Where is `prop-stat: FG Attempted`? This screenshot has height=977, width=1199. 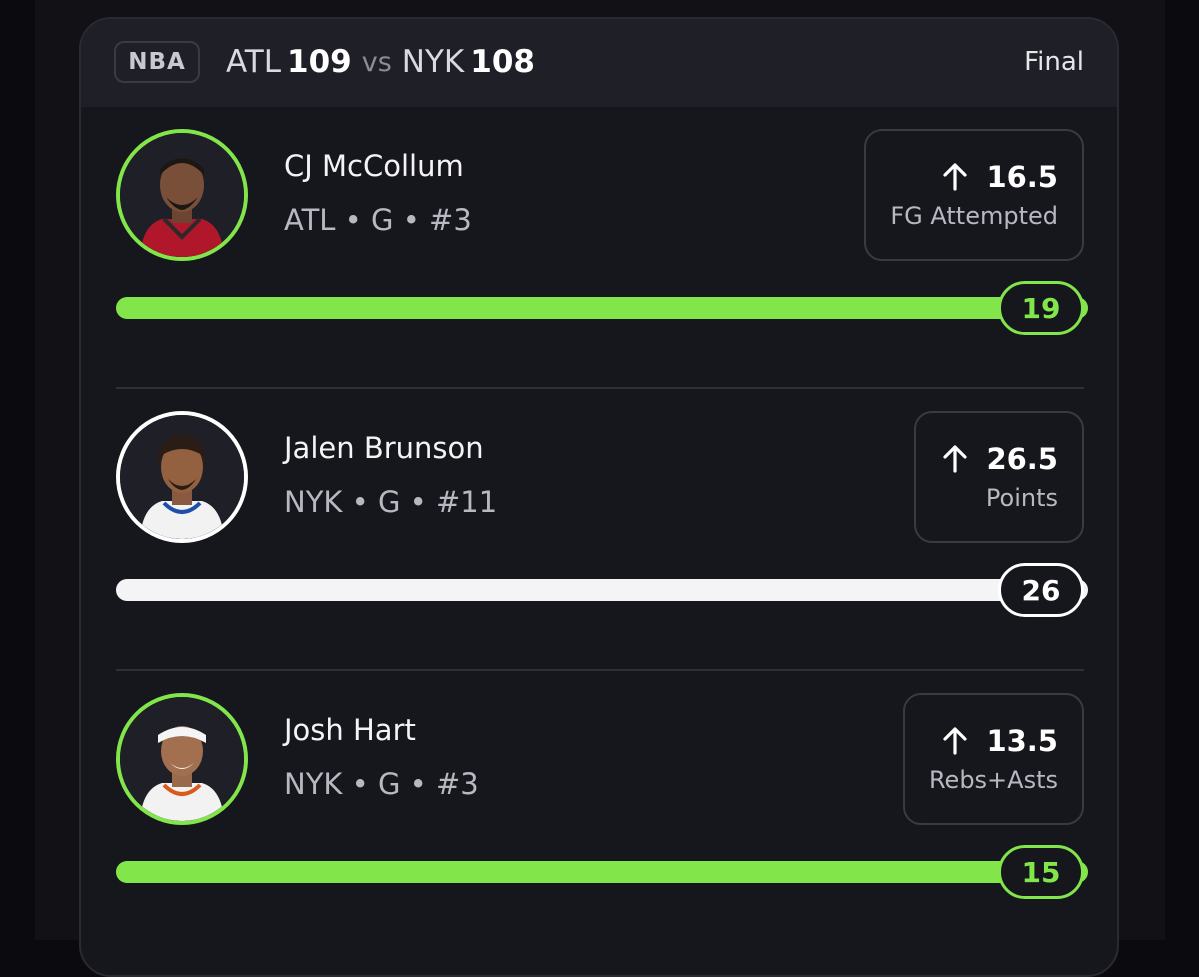
prop-stat: FG Attempted is located at coordinates (974, 216).